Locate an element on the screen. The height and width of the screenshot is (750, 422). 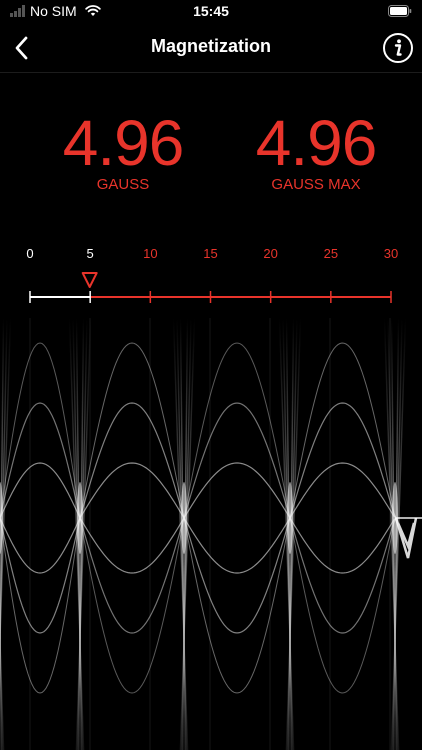
scale-tick-label: 10 is located at coordinates (150, 253).